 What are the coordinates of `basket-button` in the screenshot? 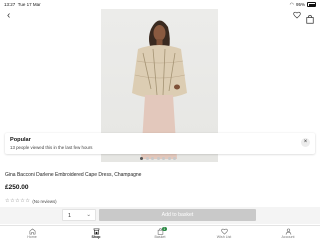 It's located at (310, 17).